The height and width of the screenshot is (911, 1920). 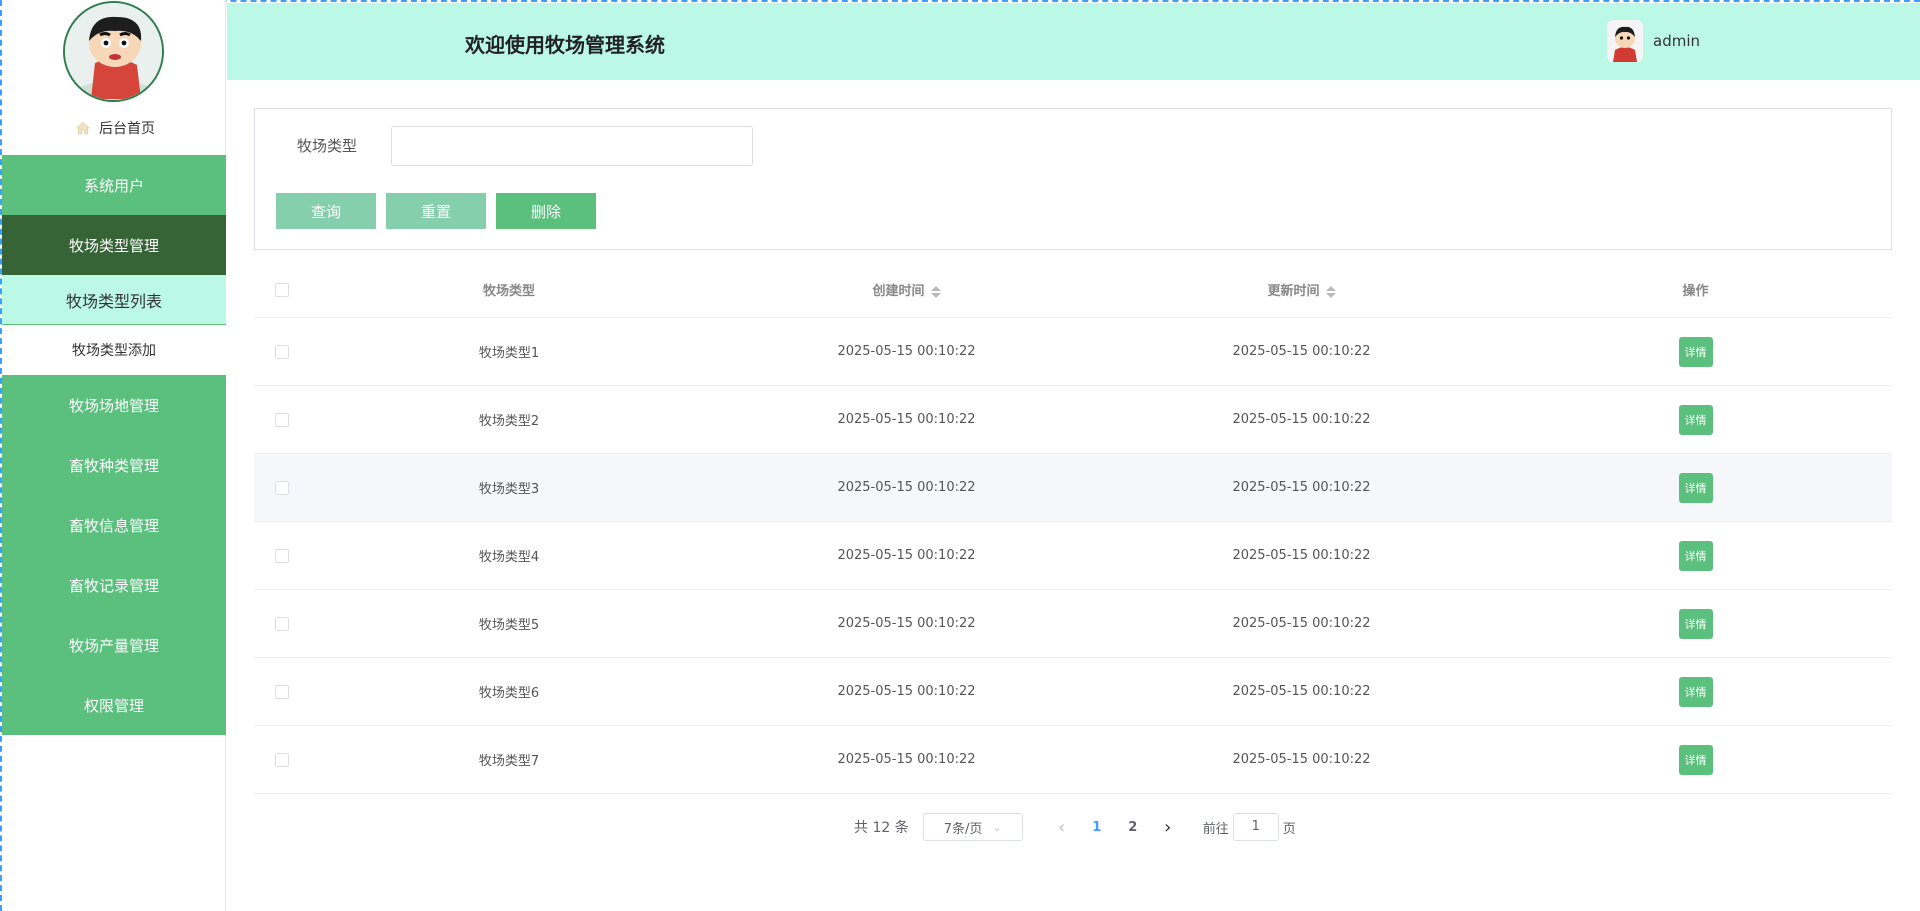 I want to click on sidebar-subitem-ranch-type-add: 牧场类型添加, so click(x=114, y=350).